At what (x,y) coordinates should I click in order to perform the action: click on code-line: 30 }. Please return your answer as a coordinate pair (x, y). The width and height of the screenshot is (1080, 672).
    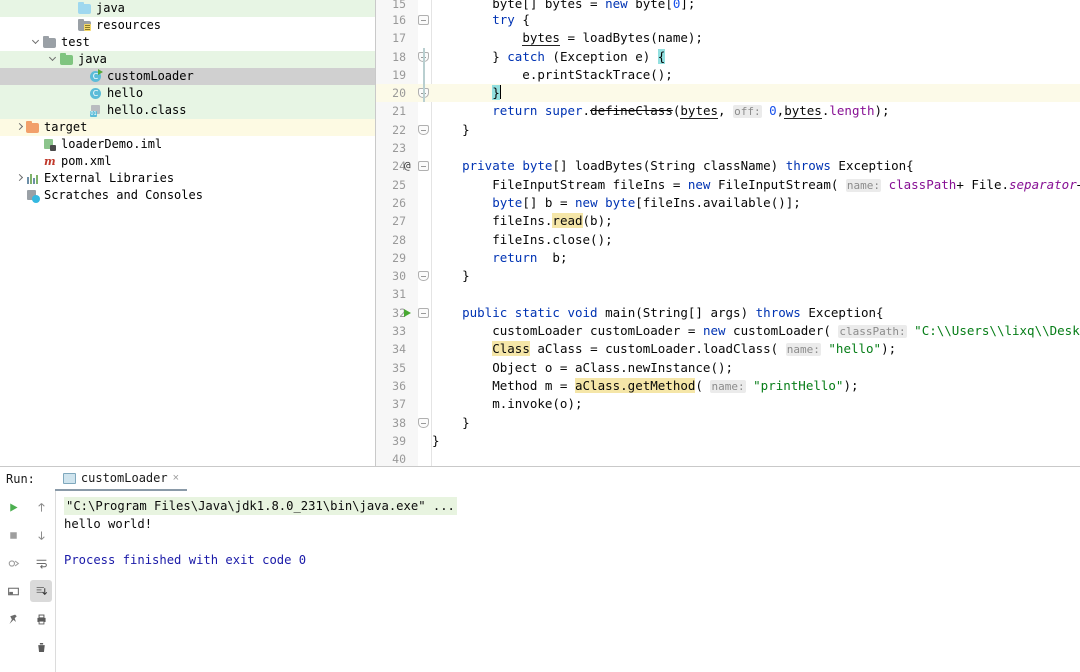
    Looking at the image, I should click on (728, 276).